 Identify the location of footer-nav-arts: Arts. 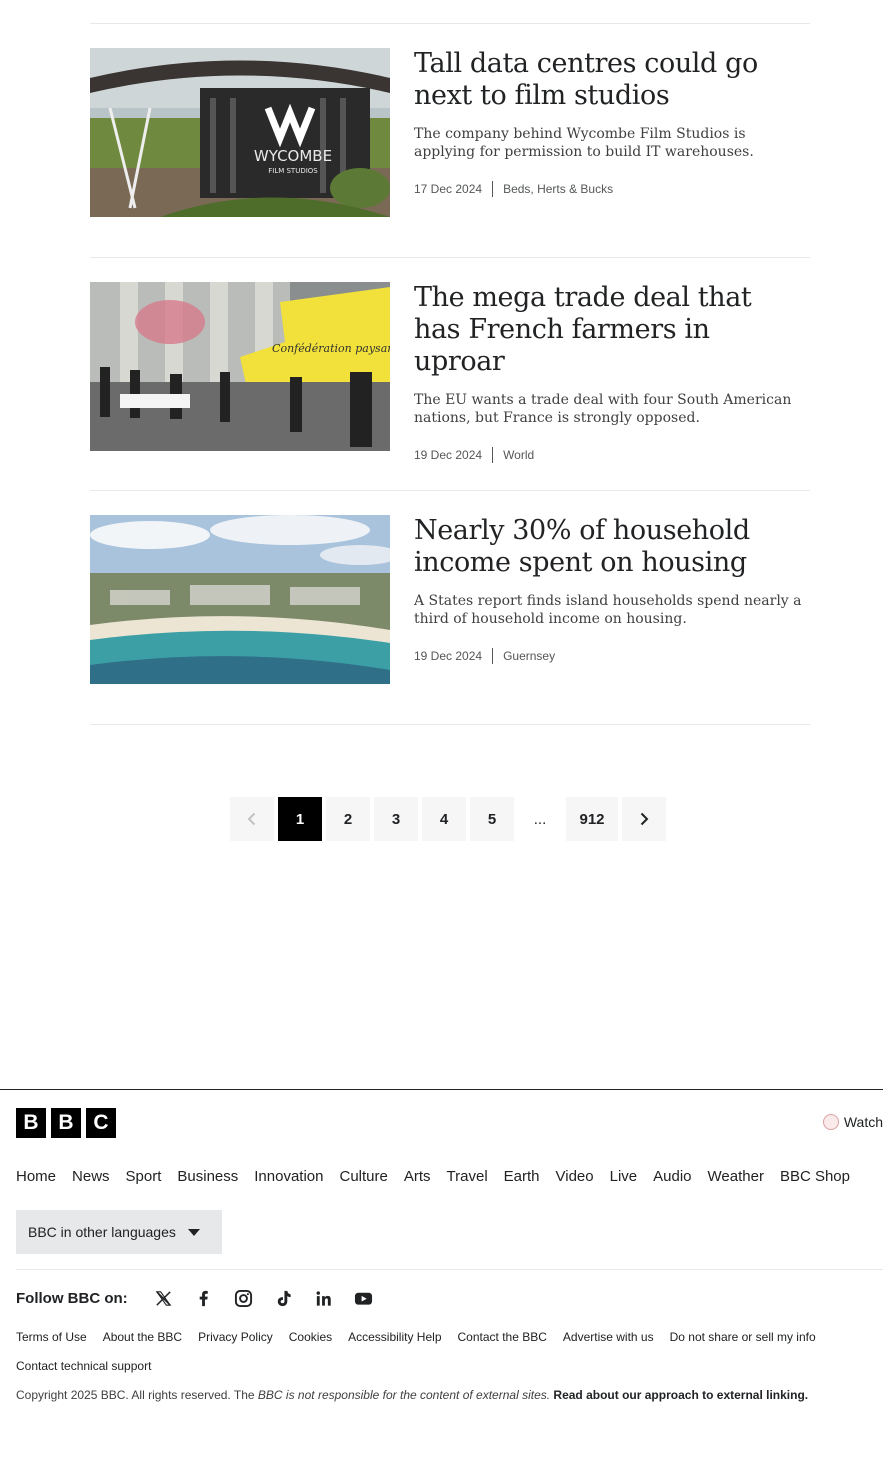
(417, 1176).